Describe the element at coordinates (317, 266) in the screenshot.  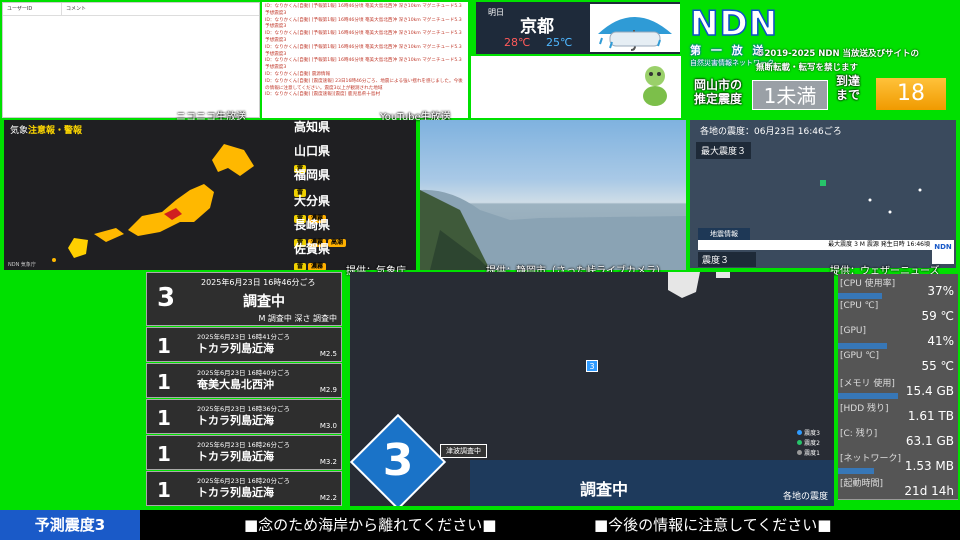
I see `warning-badge: 濃霧` at that location.